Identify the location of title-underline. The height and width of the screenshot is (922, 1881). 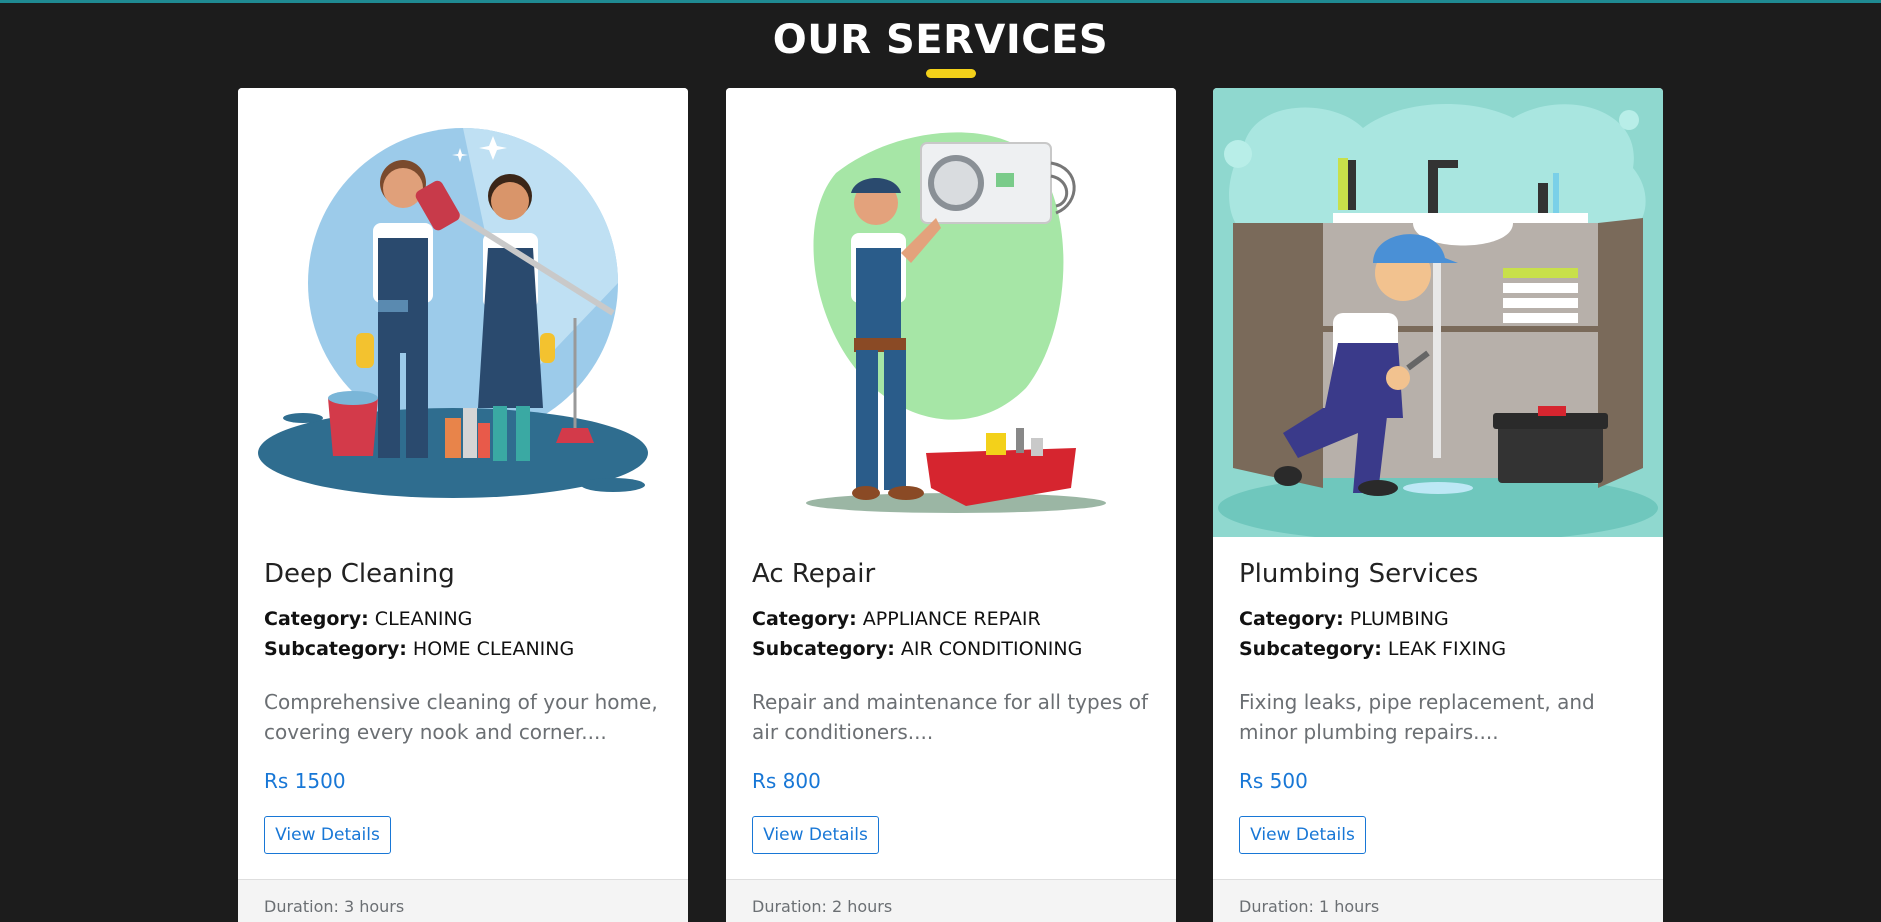
(951, 73).